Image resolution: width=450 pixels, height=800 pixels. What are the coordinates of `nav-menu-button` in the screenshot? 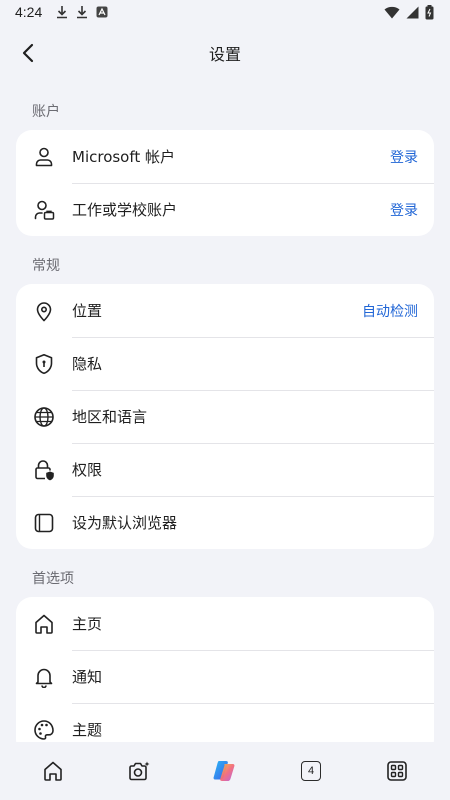 It's located at (397, 771).